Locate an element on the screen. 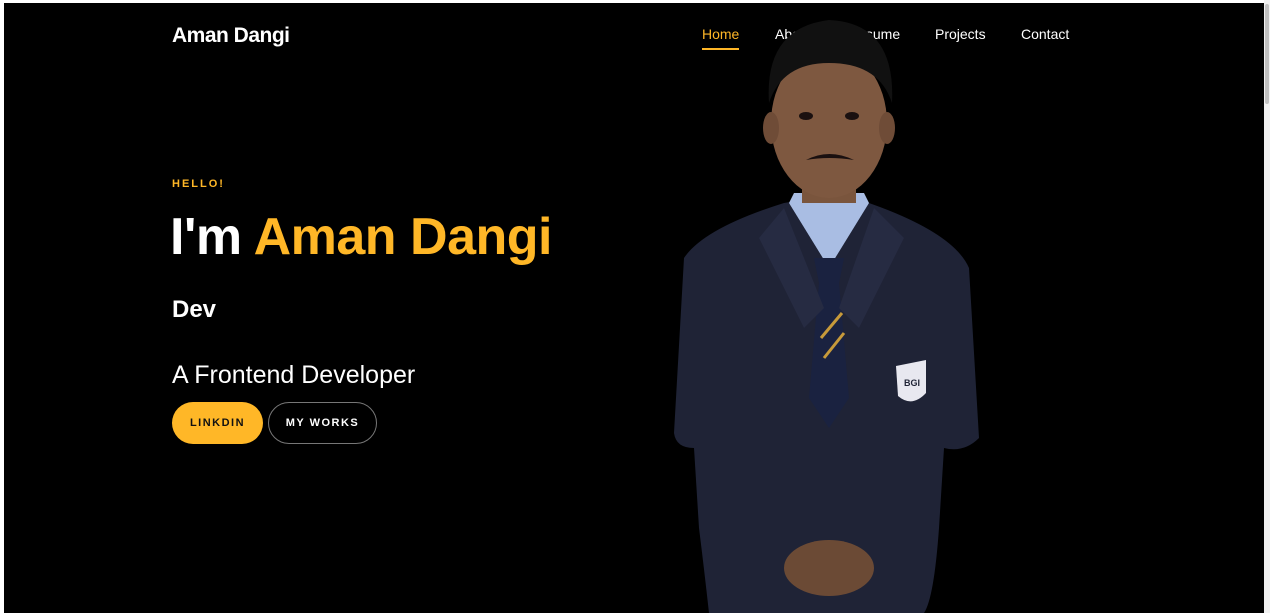 The height and width of the screenshot is (613, 1270). headline-name: Aman Dangi is located at coordinates (403, 237).